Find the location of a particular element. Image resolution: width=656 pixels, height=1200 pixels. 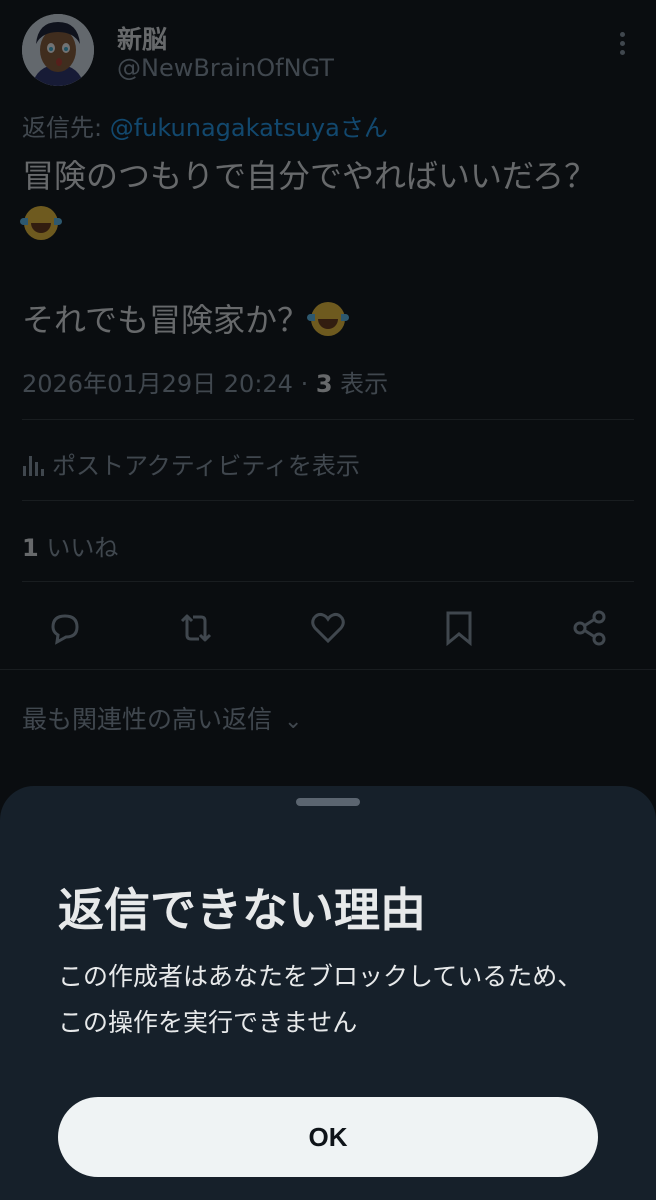

author-name: 新脳 is located at coordinates (142, 38).